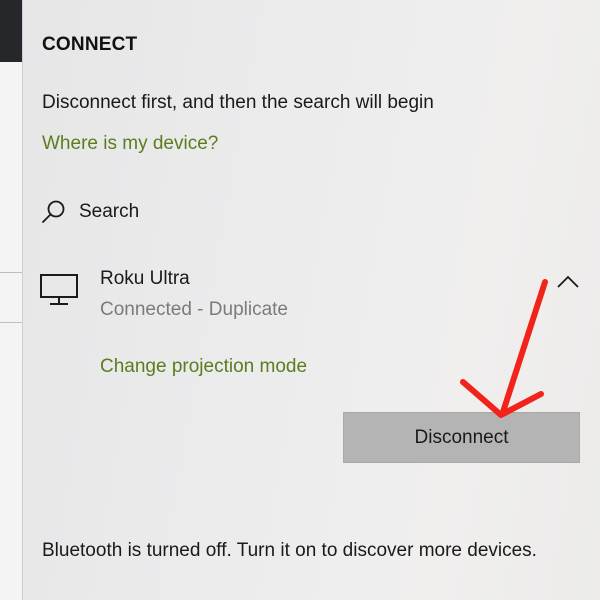 Image resolution: width=600 pixels, height=600 pixels. I want to click on background-window-titlebar, so click(11, 31).